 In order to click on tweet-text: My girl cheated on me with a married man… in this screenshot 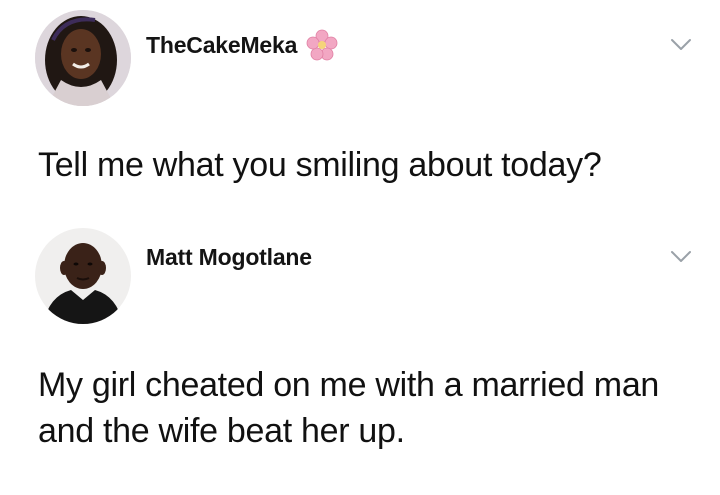, I will do `click(349, 408)`.